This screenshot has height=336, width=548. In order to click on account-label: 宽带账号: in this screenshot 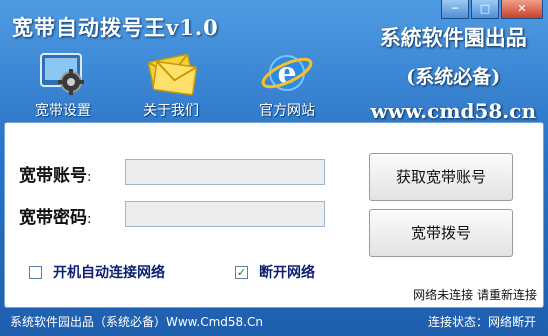, I will do `click(55, 176)`.